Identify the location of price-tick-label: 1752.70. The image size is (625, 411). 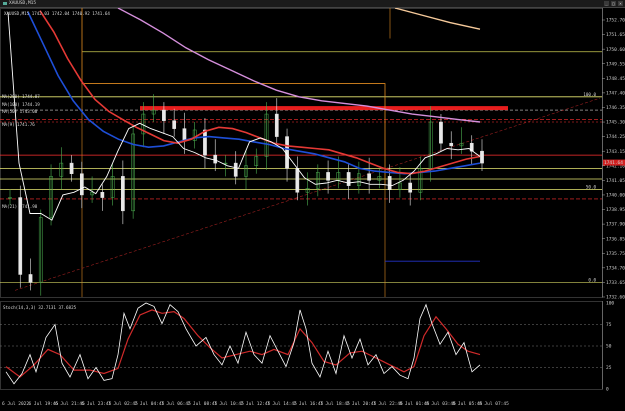
(615, 21).